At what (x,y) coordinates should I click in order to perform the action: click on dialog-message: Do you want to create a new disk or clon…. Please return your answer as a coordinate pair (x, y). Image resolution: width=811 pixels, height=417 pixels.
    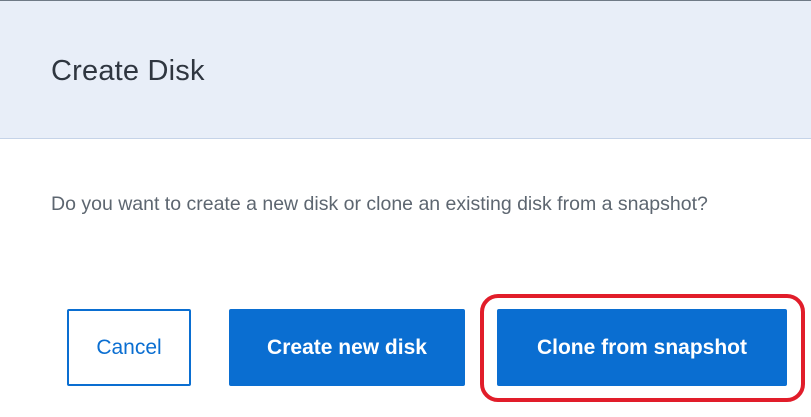
    Looking at the image, I should click on (379, 204).